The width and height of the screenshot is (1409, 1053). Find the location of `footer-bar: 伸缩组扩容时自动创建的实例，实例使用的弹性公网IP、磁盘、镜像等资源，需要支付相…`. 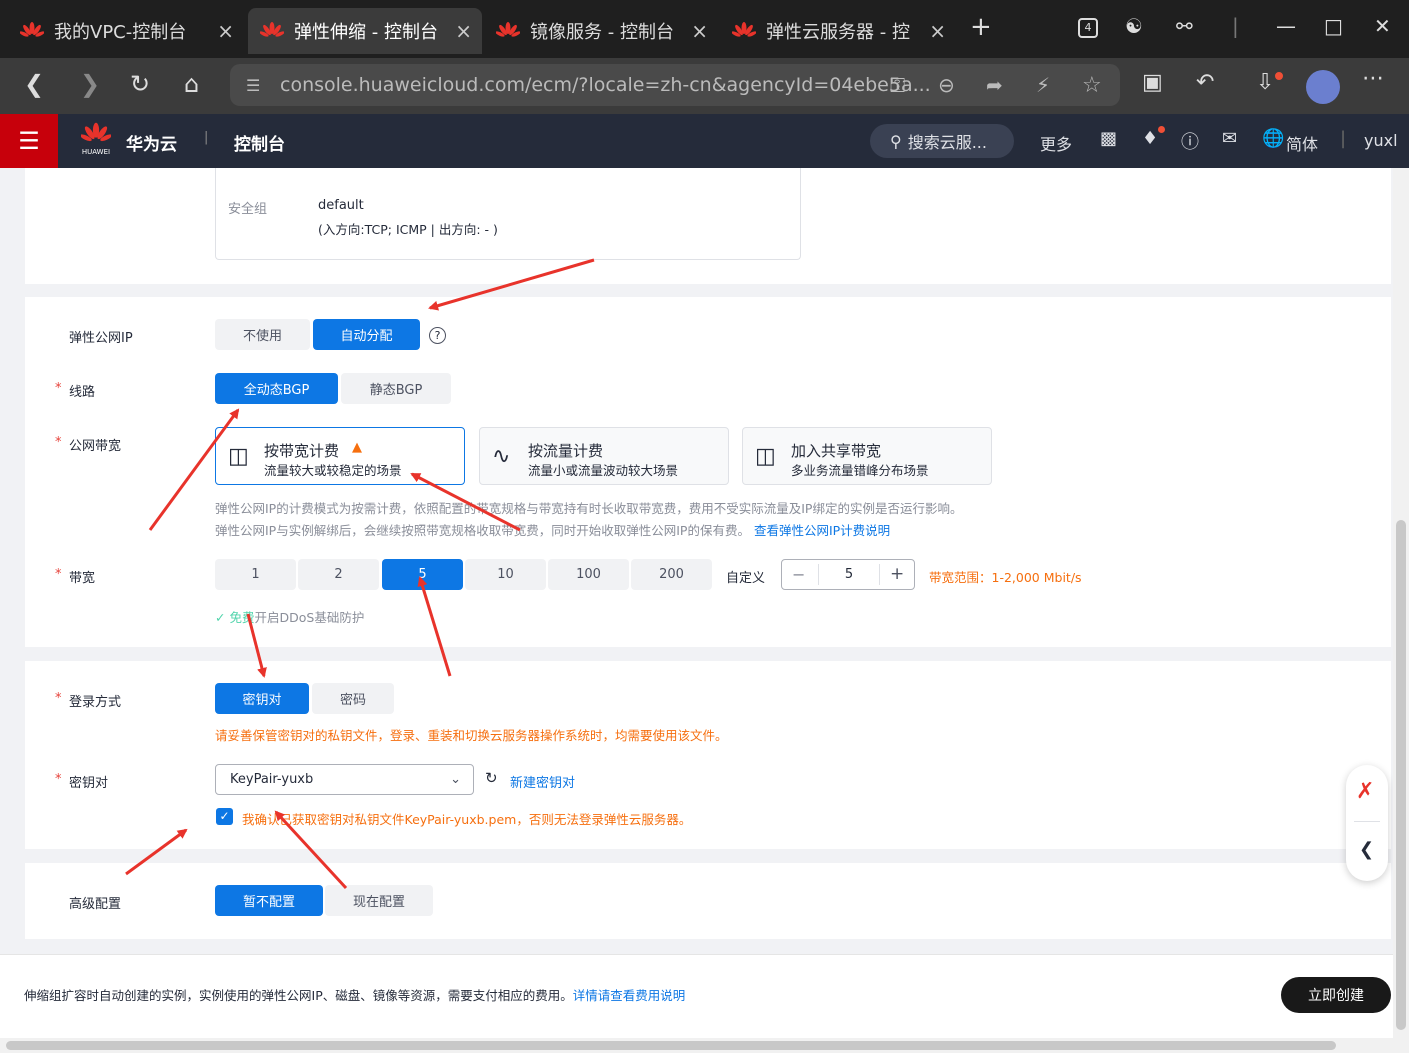

footer-bar: 伸缩组扩容时自动创建的实例，实例使用的弹性公网IP、磁盘、镜像等资源，需要支付相… is located at coordinates (704, 996).